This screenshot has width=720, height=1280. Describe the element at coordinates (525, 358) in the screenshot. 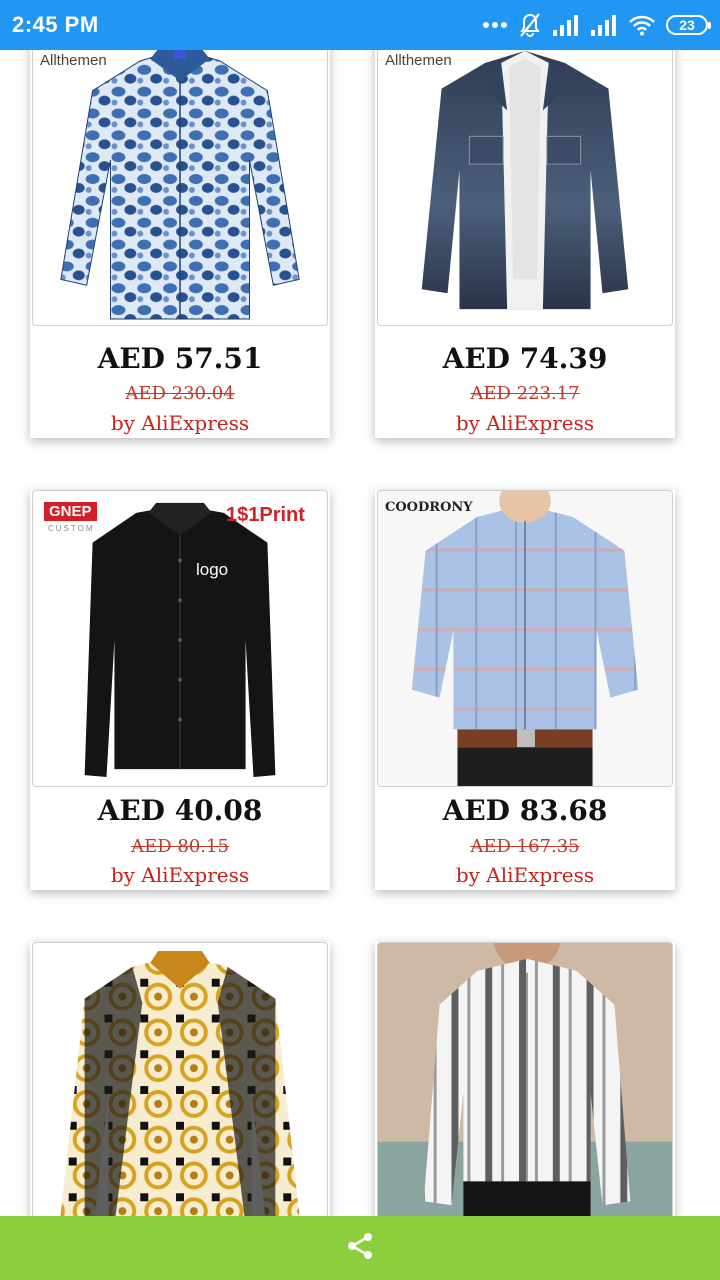

I see `product-price: AED 74.39` at that location.